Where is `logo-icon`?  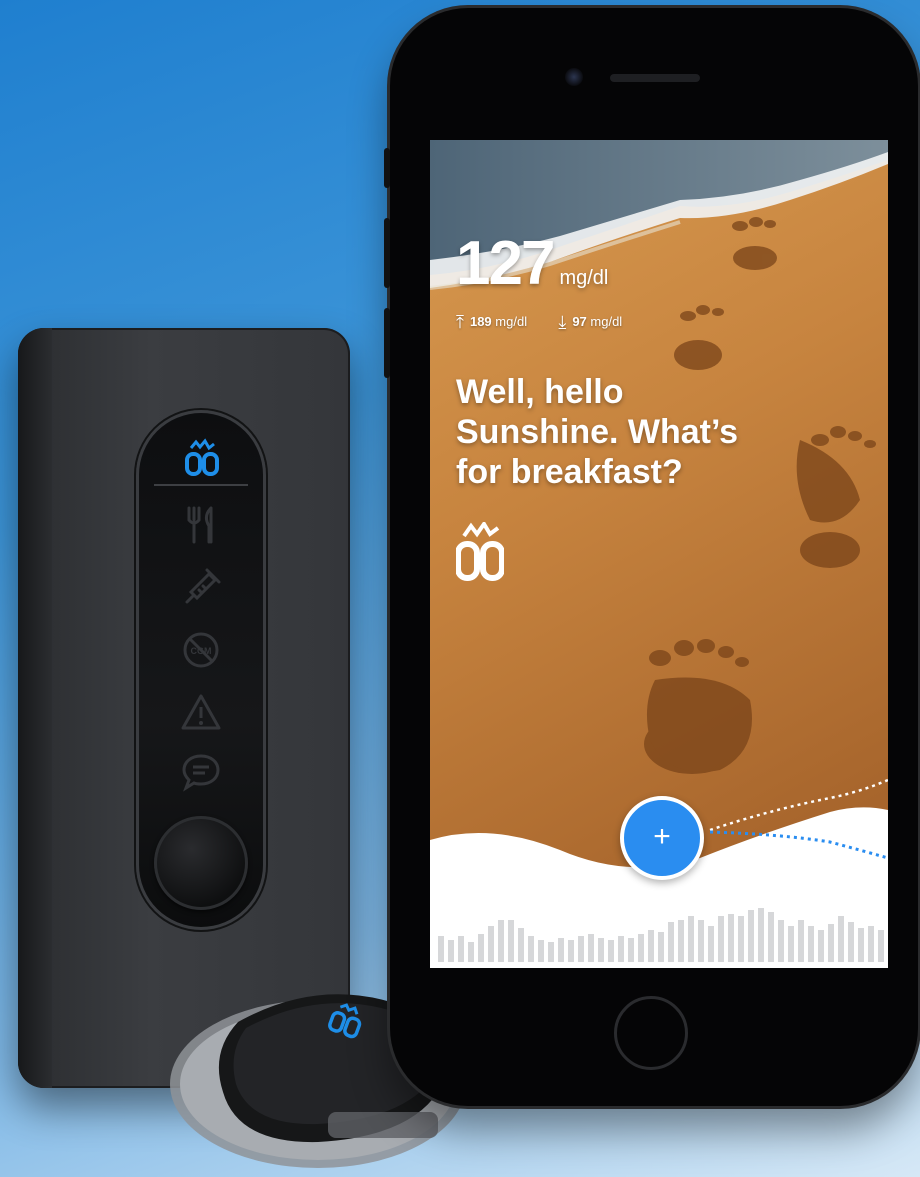
logo-icon is located at coordinates (202, 457).